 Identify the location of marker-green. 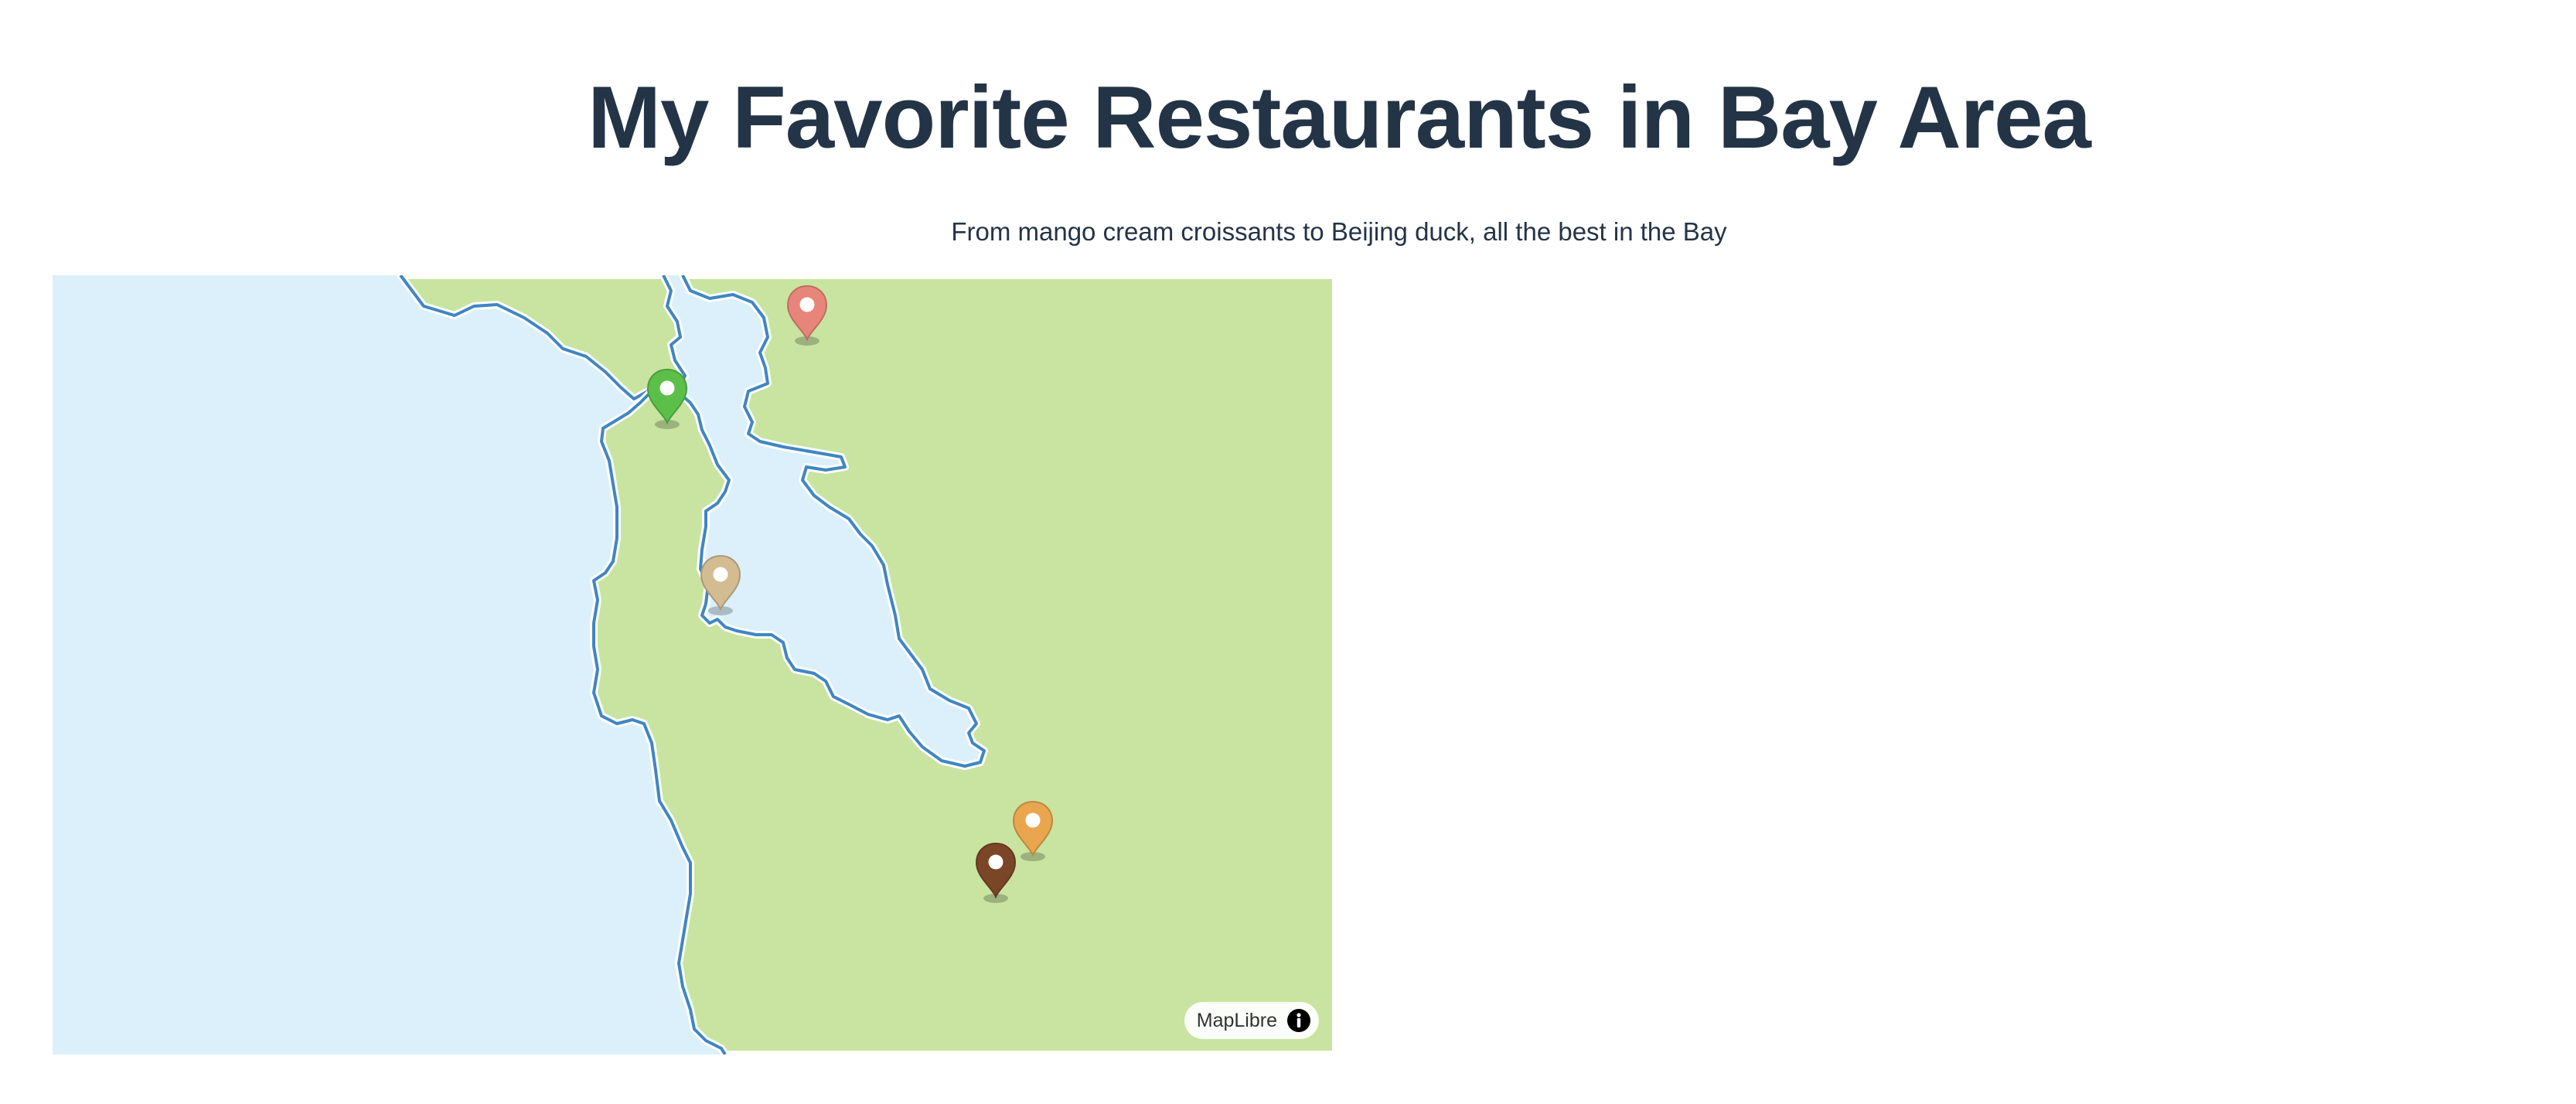
(667, 398).